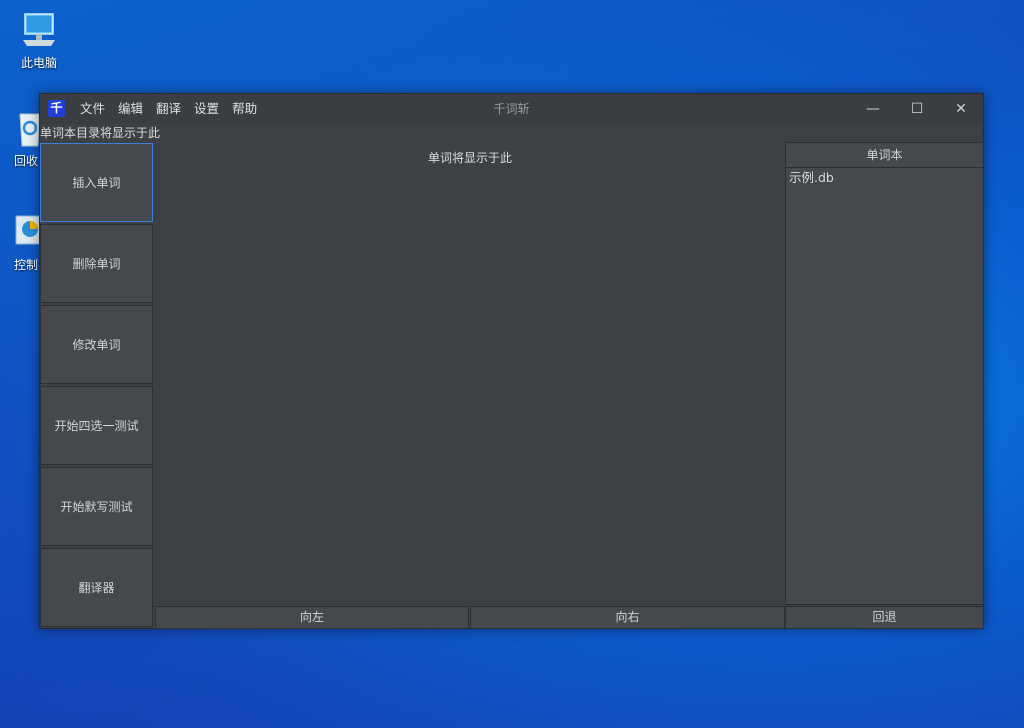 The height and width of the screenshot is (728, 1024). Describe the element at coordinates (96, 425) in the screenshot. I see `multiple-choice-test-button: 开始四选一测试` at that location.